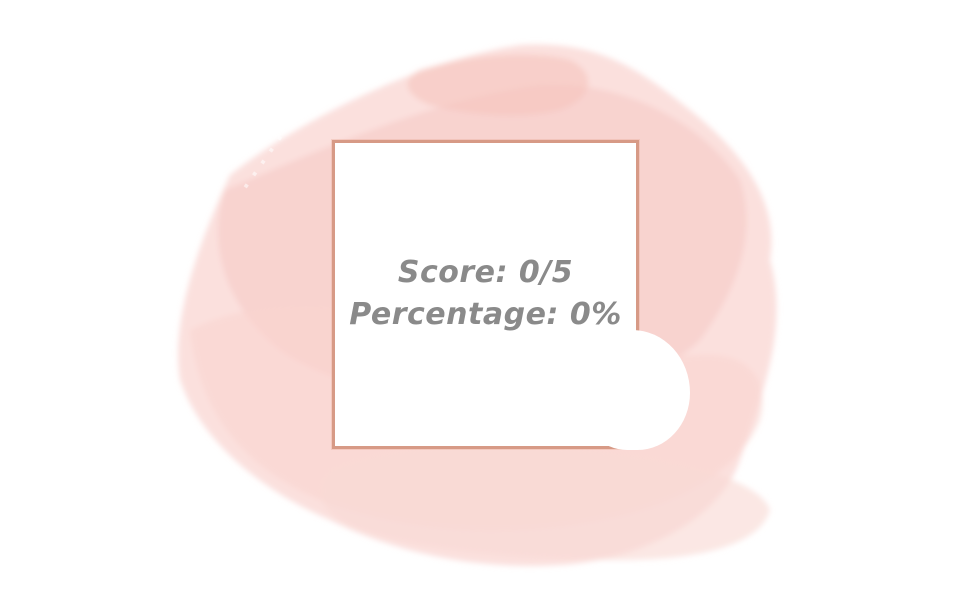 The height and width of the screenshot is (600, 959). What do you see at coordinates (635, 390) in the screenshot?
I see `brush-overlap` at bounding box center [635, 390].